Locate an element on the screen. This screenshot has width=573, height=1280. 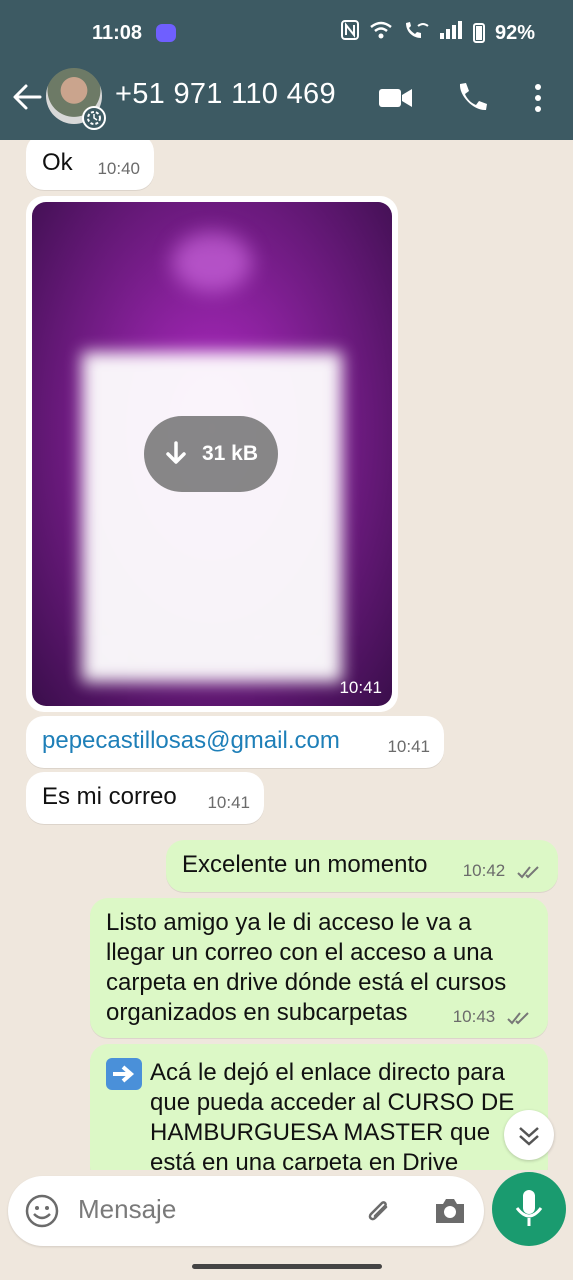
message-text: Es mi correo is located at coordinates (109, 796).